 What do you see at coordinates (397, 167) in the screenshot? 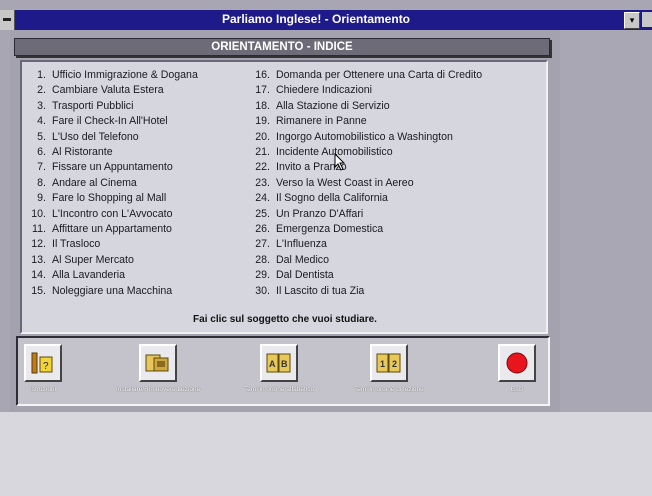
I see `topic-item: 22. Invito a Pranzo` at bounding box center [397, 167].